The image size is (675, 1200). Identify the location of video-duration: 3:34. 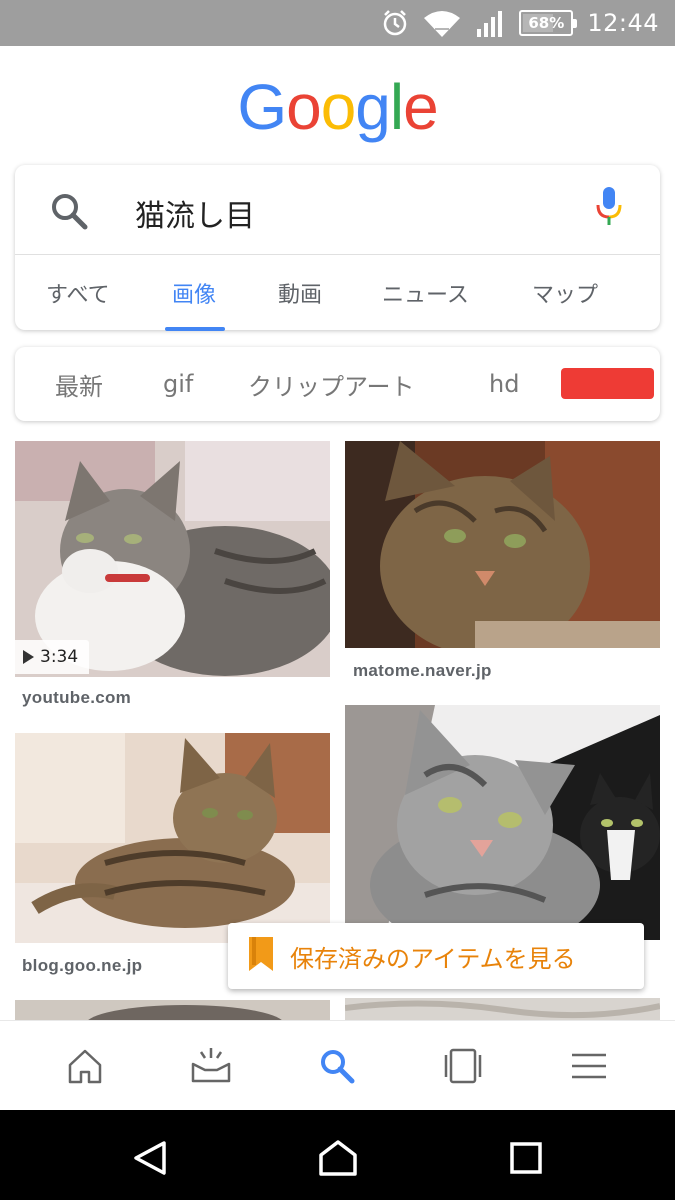
(59, 657).